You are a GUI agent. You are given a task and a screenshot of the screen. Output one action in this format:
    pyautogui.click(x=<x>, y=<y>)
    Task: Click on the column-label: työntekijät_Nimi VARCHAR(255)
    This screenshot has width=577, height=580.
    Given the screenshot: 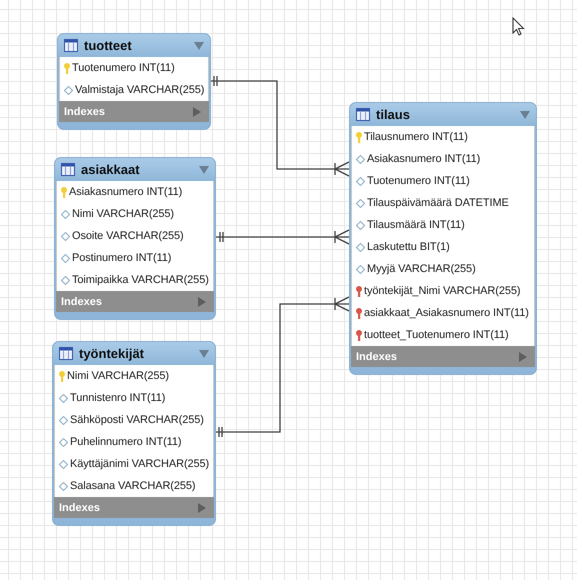 What is the action you would take?
    pyautogui.click(x=442, y=291)
    